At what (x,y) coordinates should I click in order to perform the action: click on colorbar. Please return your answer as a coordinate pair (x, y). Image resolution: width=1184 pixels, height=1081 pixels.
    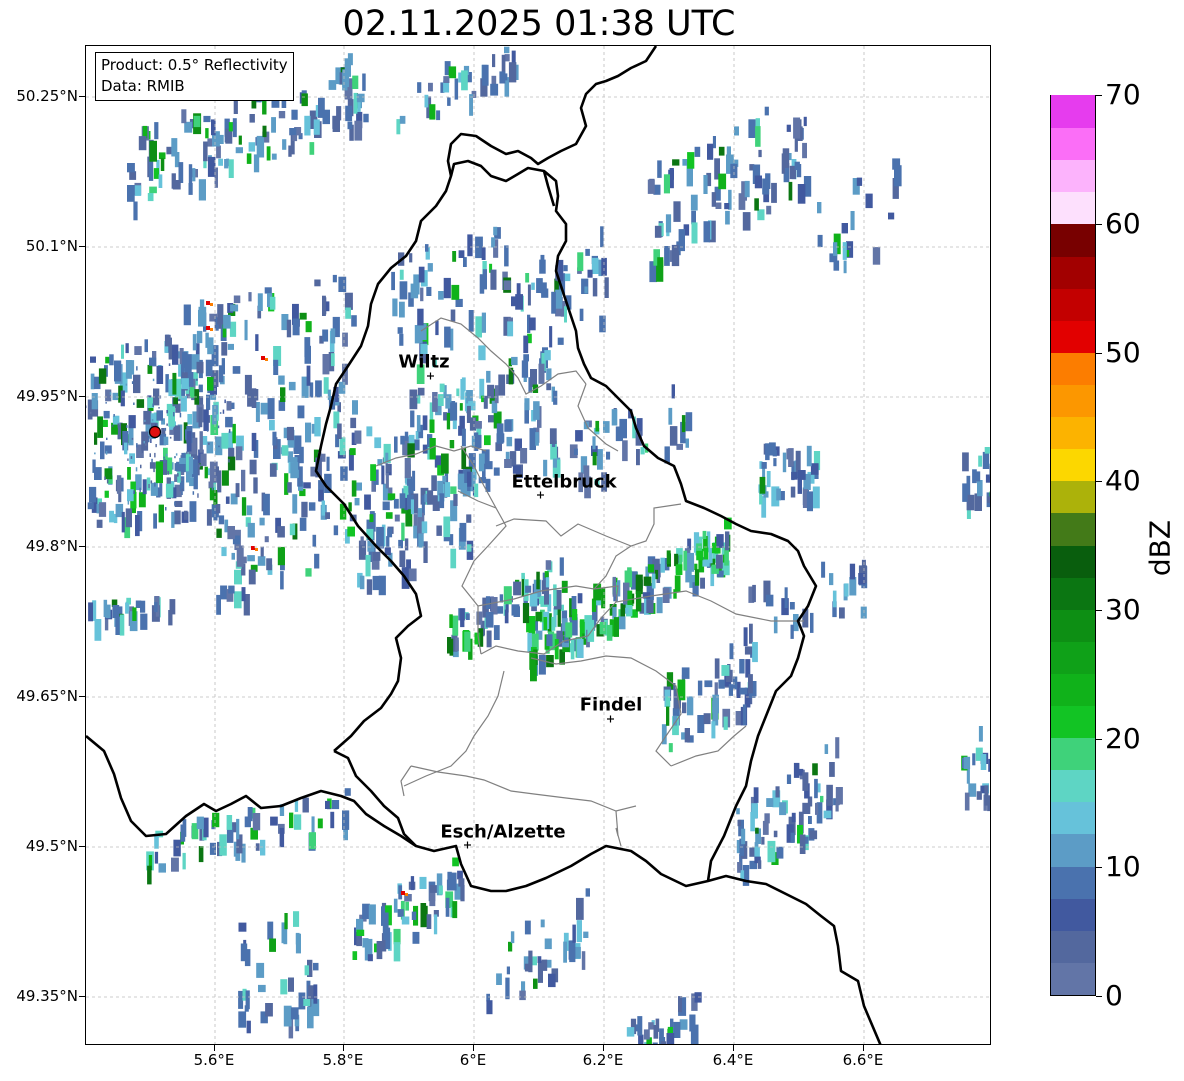
    Looking at the image, I should click on (1073, 545).